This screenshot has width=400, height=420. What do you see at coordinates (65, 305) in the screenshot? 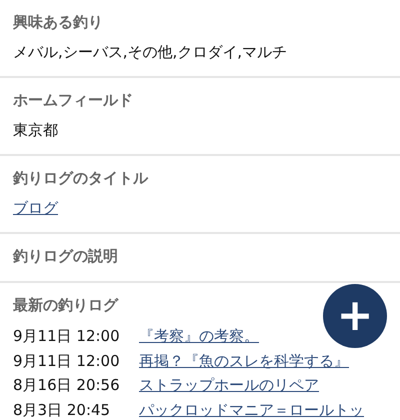
I see `section-label: 最新の釣りログ` at bounding box center [65, 305].